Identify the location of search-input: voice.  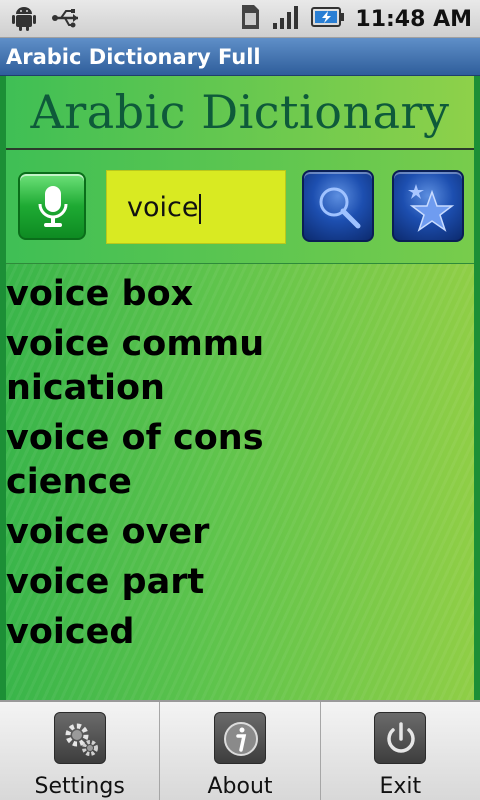
(196, 207).